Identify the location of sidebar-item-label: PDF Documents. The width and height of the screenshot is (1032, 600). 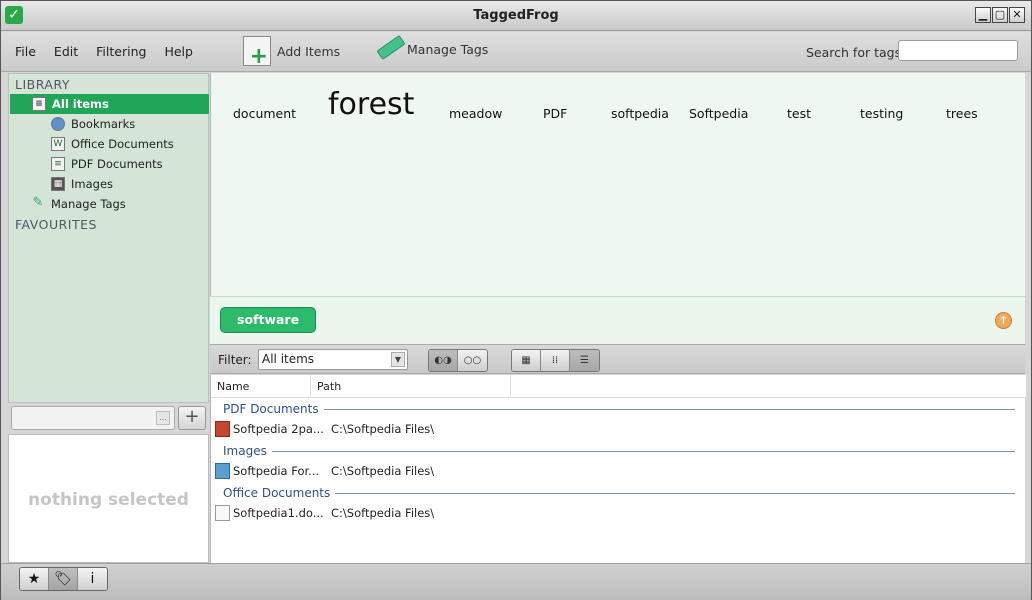
(117, 164).